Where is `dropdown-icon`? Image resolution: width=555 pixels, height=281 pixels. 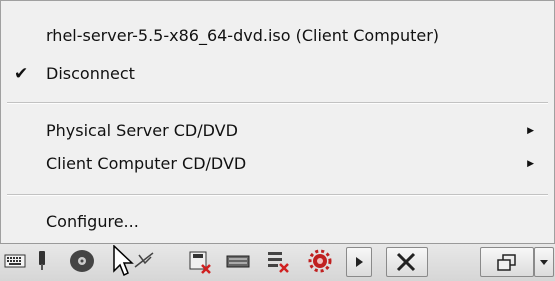
dropdown-icon is located at coordinates (544, 262).